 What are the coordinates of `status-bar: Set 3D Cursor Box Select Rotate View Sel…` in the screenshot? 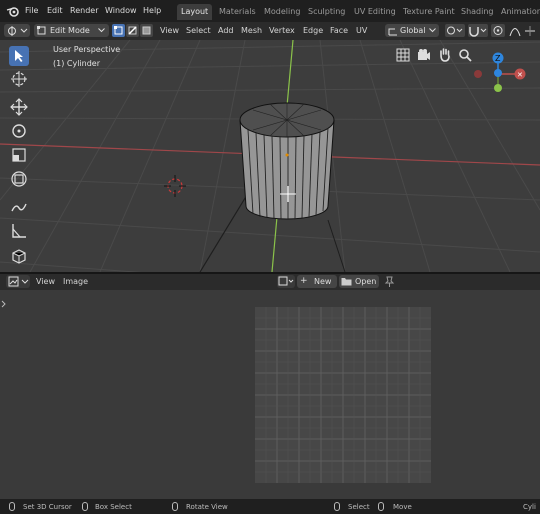 It's located at (270, 506).